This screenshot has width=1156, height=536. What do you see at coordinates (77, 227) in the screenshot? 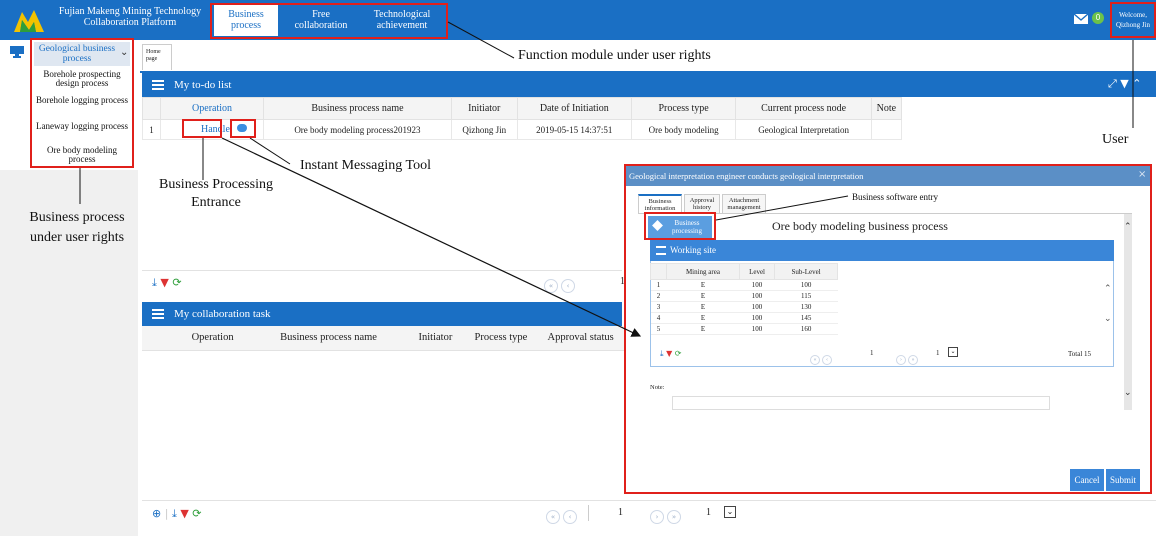
I see `annotation-business-under-rights: Business process under user rights` at bounding box center [77, 227].